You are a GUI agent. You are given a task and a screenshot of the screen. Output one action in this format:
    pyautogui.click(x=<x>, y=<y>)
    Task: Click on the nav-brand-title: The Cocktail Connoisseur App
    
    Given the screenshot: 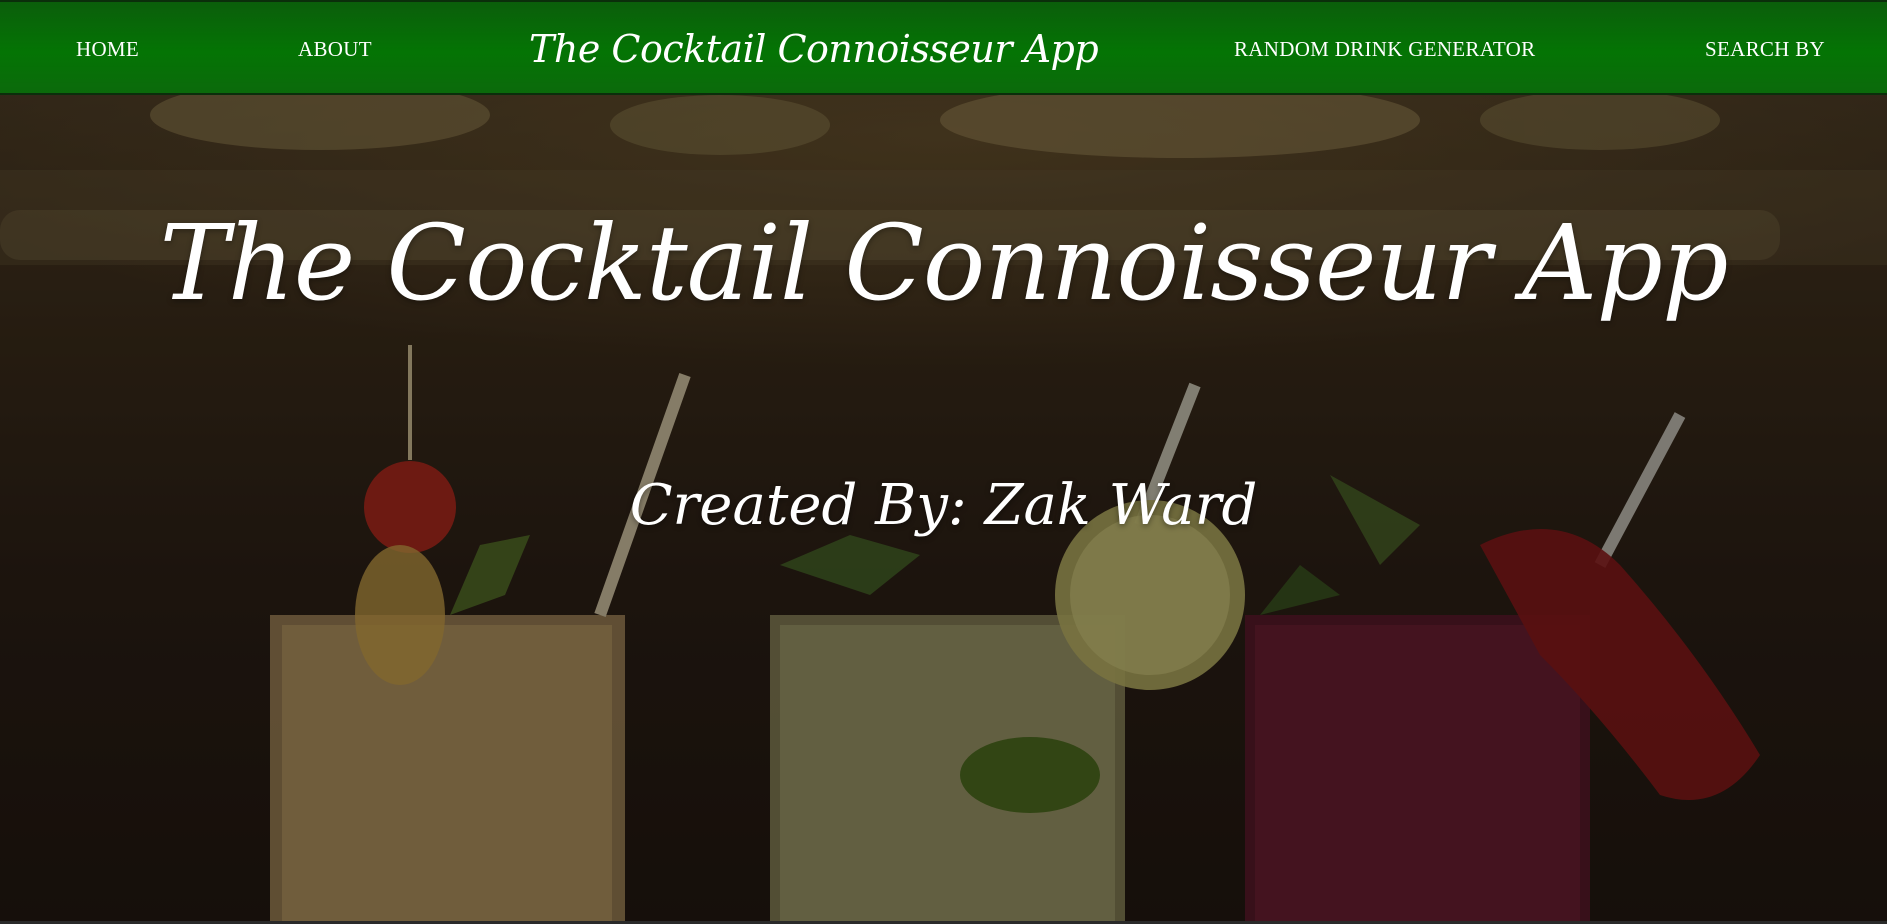 What is the action you would take?
    pyautogui.click(x=814, y=49)
    